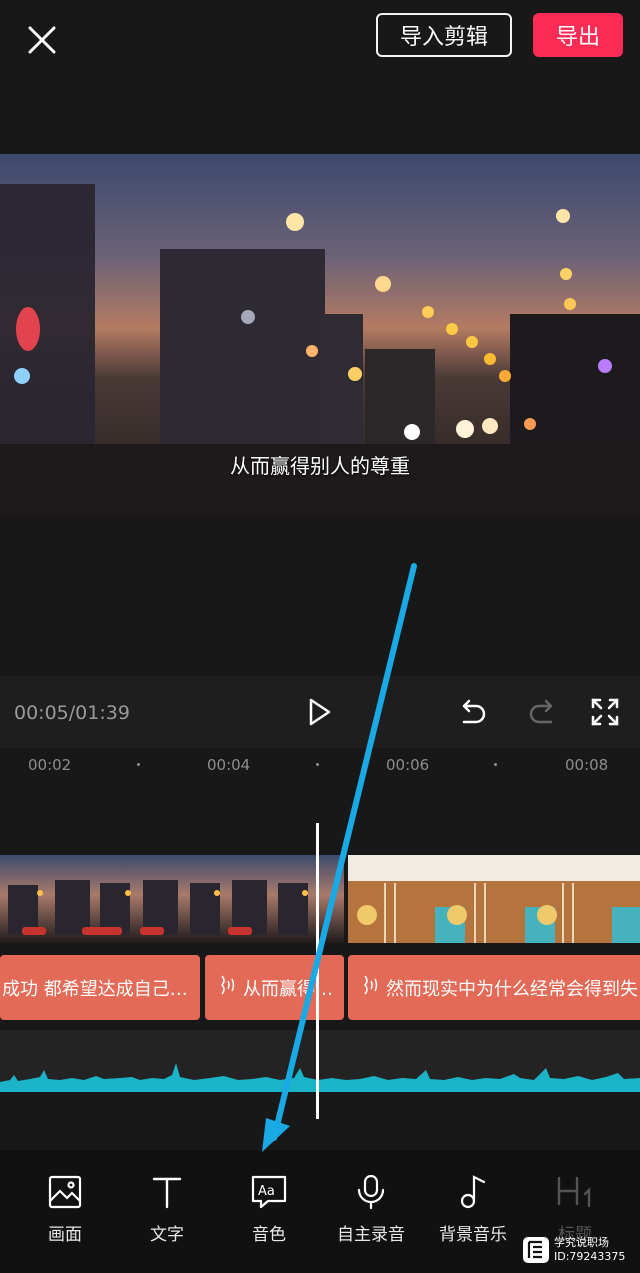  What do you see at coordinates (473, 1192) in the screenshot?
I see `music-note-icon` at bounding box center [473, 1192].